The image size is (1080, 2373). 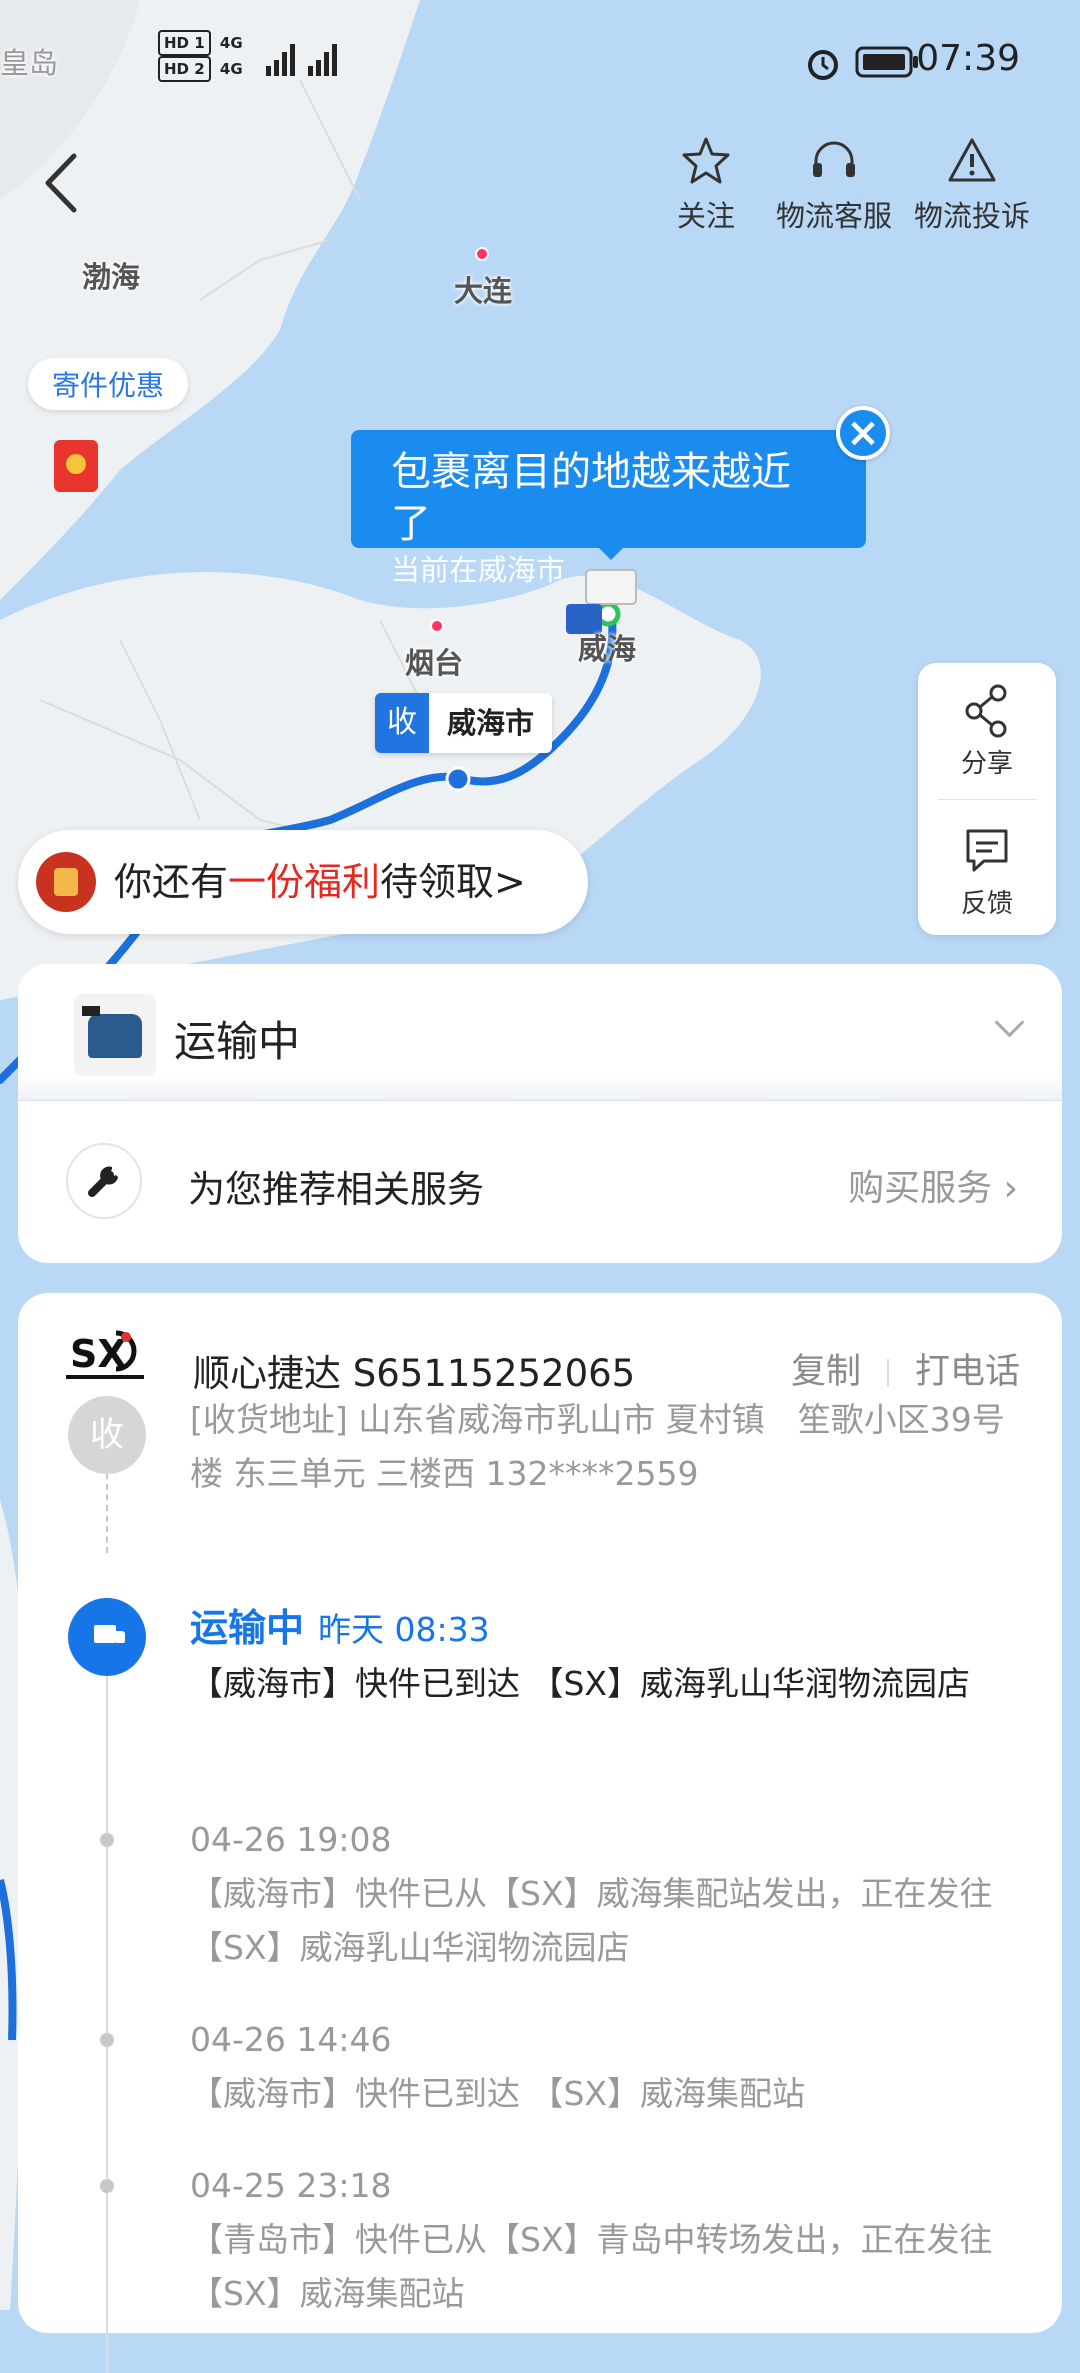 What do you see at coordinates (967, 1372) in the screenshot?
I see `call-button: 打电话` at bounding box center [967, 1372].